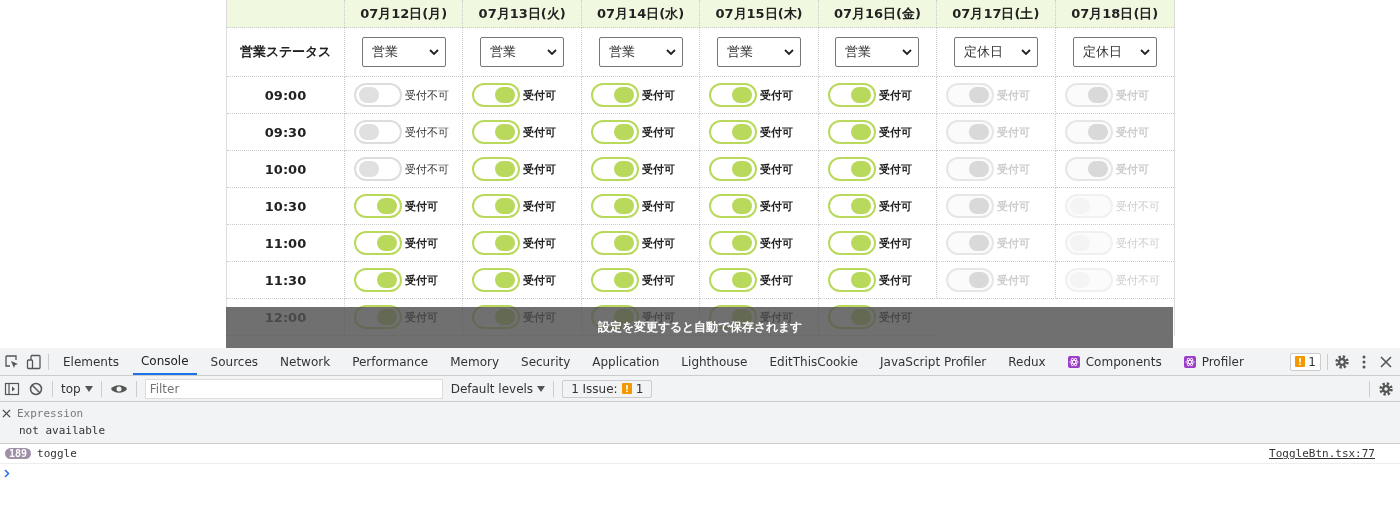 The width and height of the screenshot is (1400, 510). What do you see at coordinates (7, 473) in the screenshot?
I see `prompt-icon` at bounding box center [7, 473].